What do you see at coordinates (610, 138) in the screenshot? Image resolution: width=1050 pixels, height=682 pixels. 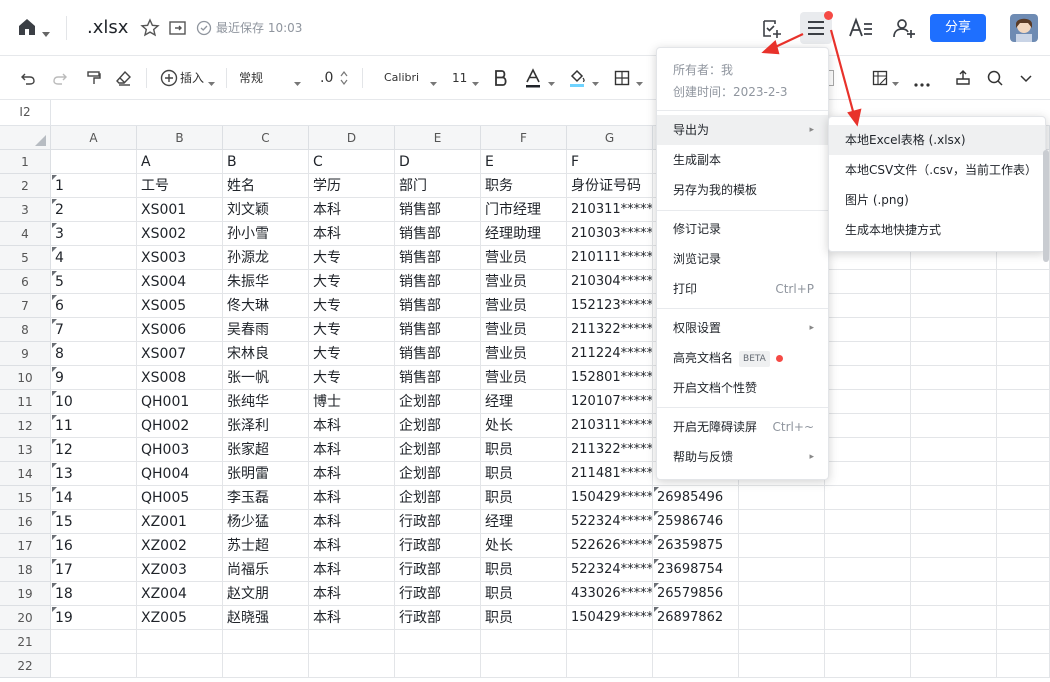 I see `column-header: G` at bounding box center [610, 138].